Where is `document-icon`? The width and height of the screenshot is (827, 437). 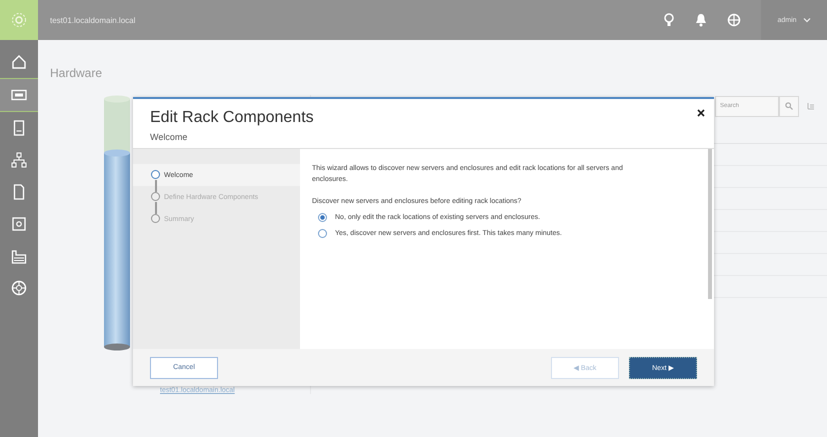 document-icon is located at coordinates (19, 192).